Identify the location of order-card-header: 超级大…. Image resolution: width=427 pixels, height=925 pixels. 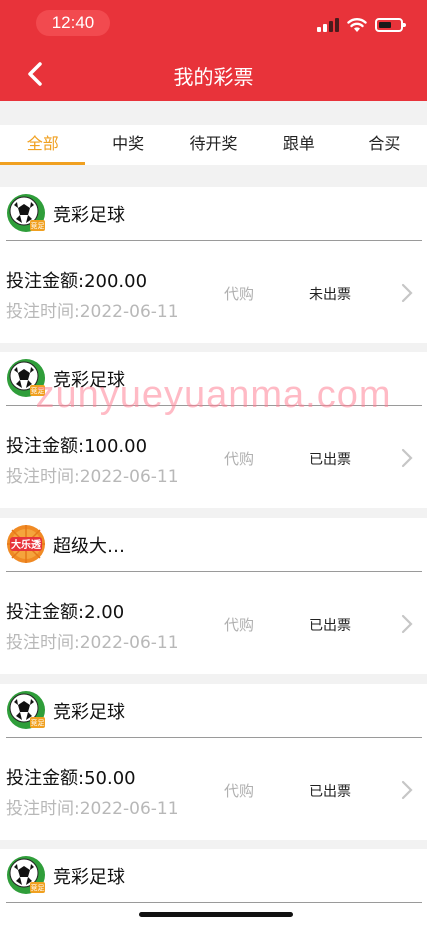
(213, 545).